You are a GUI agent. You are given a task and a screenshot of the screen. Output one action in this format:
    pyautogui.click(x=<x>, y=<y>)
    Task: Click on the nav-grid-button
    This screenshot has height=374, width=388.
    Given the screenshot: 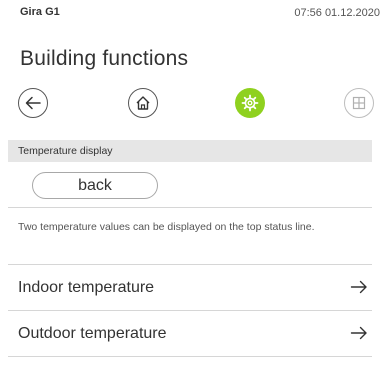 What is the action you would take?
    pyautogui.click(x=359, y=103)
    